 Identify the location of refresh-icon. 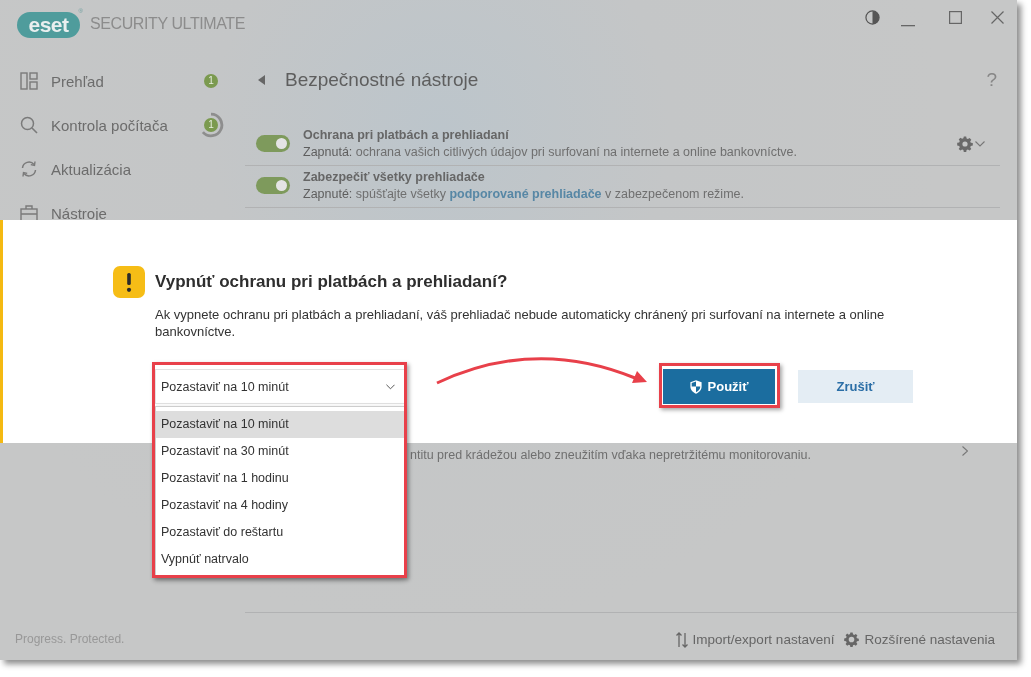
(29, 169).